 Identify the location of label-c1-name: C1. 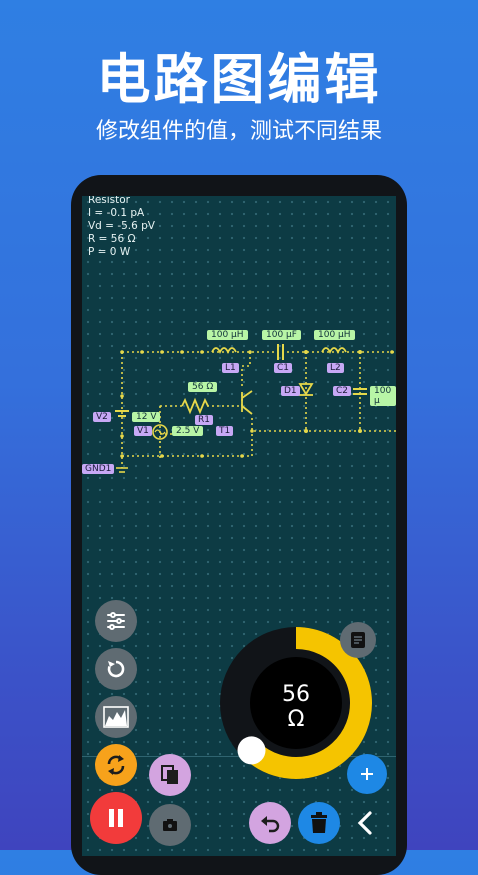
(283, 368).